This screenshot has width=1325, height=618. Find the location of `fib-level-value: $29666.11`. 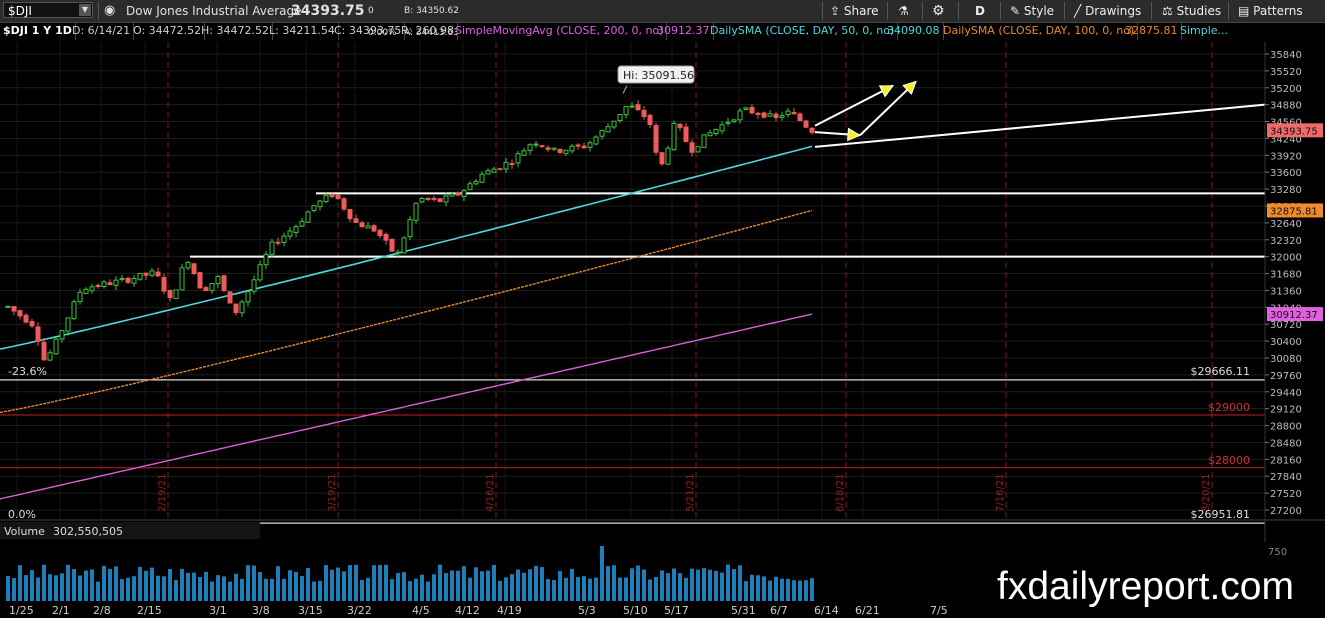

fib-level-value: $29666.11 is located at coordinates (1221, 371).